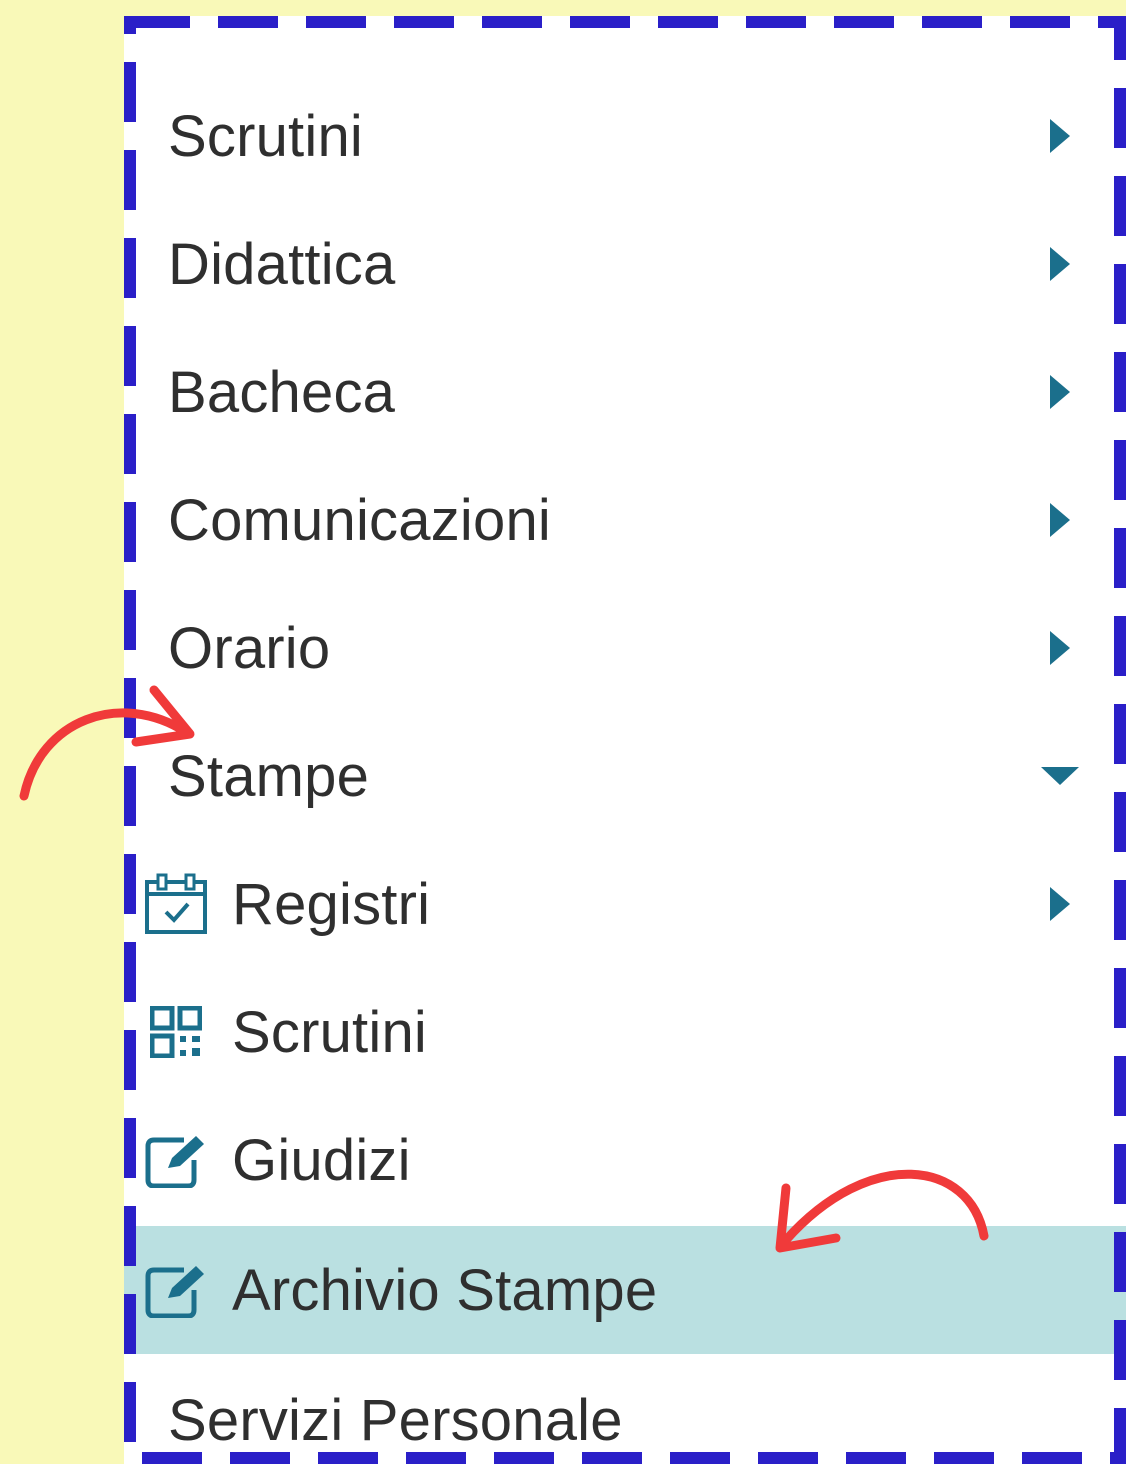 The image size is (1126, 1464). What do you see at coordinates (625, 520) in the screenshot?
I see `menu-item-comunicazioni: Comunicazioni` at bounding box center [625, 520].